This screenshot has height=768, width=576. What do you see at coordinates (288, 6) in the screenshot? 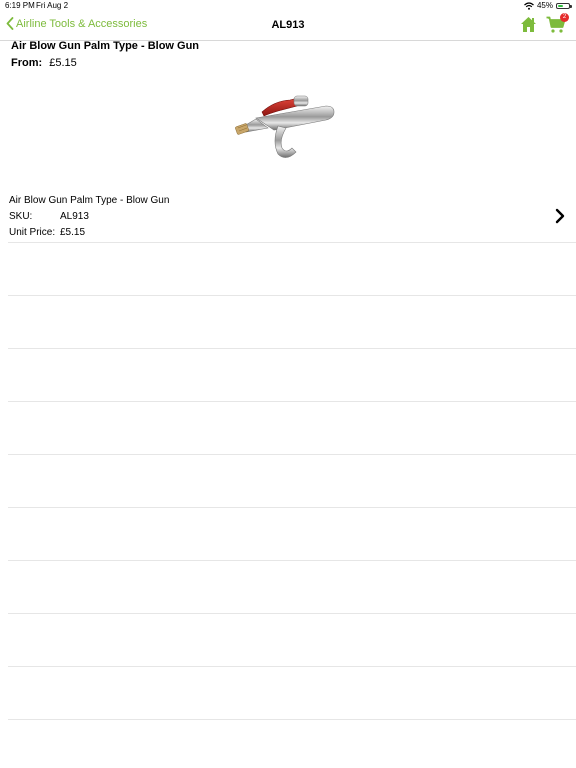
I see `status-bar: 6:19 PM Fri Aug 2 45%` at bounding box center [288, 6].